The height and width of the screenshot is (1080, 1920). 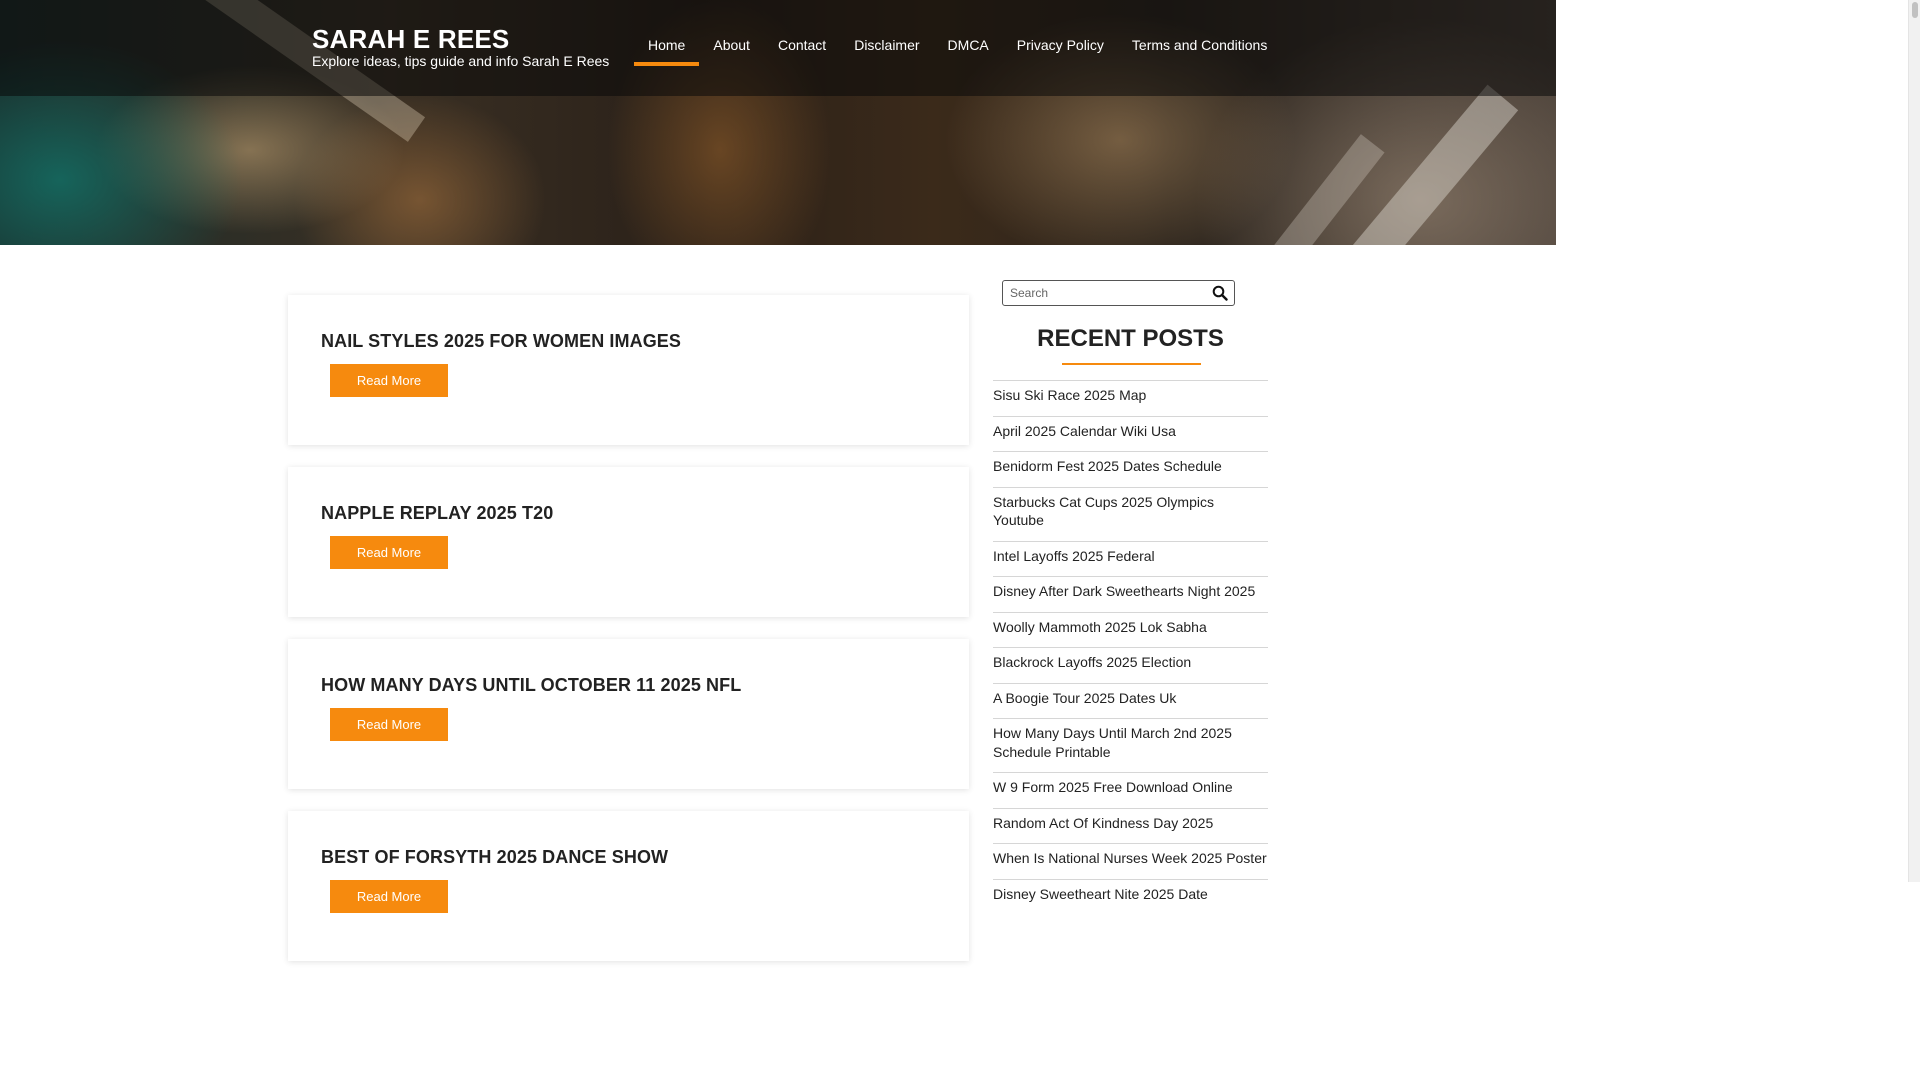 What do you see at coordinates (1110, 293) in the screenshot?
I see `search-input` at bounding box center [1110, 293].